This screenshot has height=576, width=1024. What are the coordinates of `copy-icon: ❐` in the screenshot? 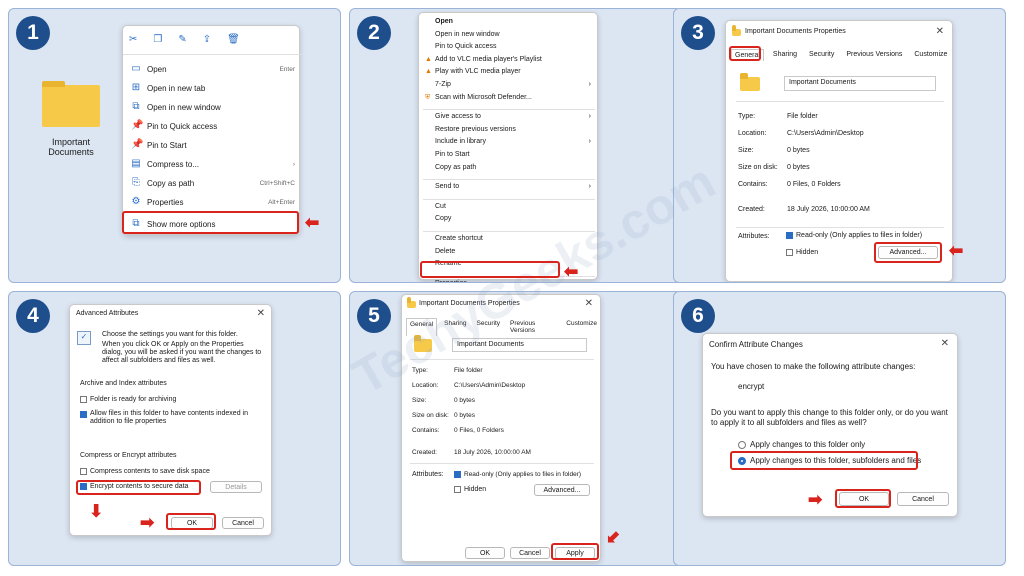 It's located at (157, 39).